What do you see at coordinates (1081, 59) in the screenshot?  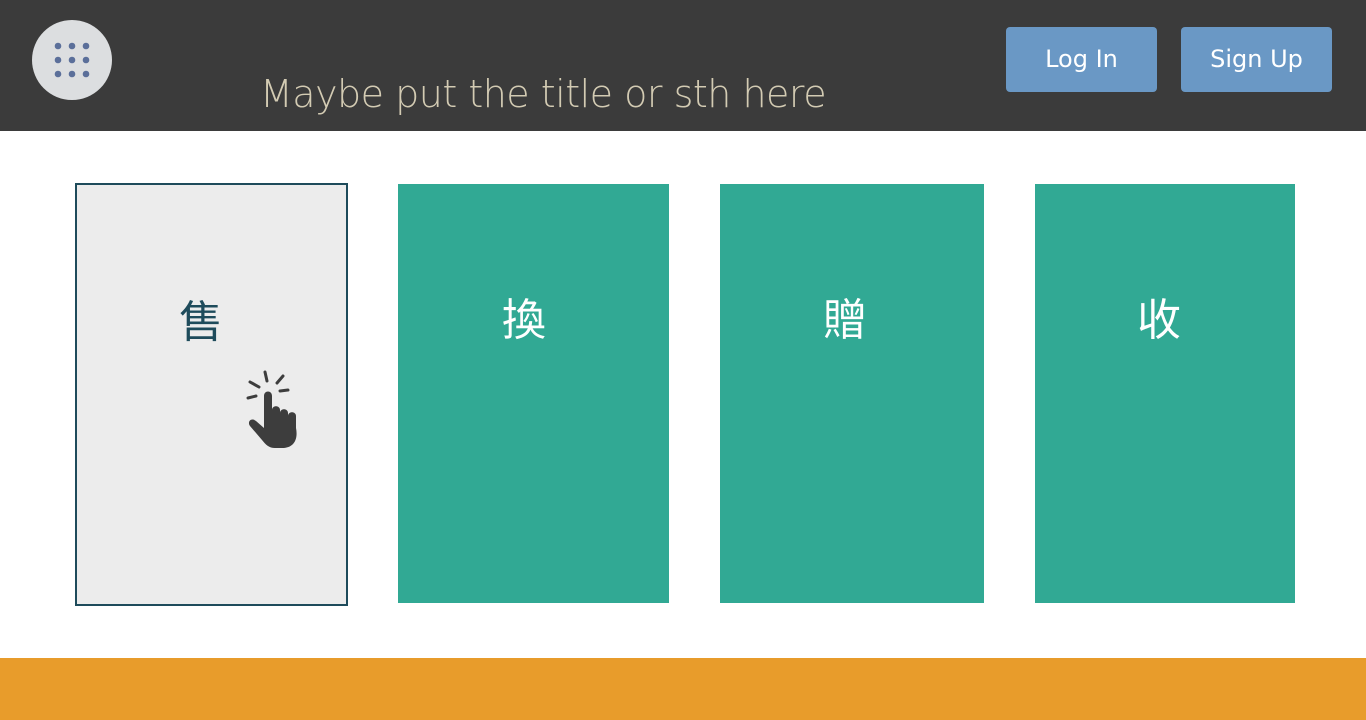 I see `login-button: Log In` at bounding box center [1081, 59].